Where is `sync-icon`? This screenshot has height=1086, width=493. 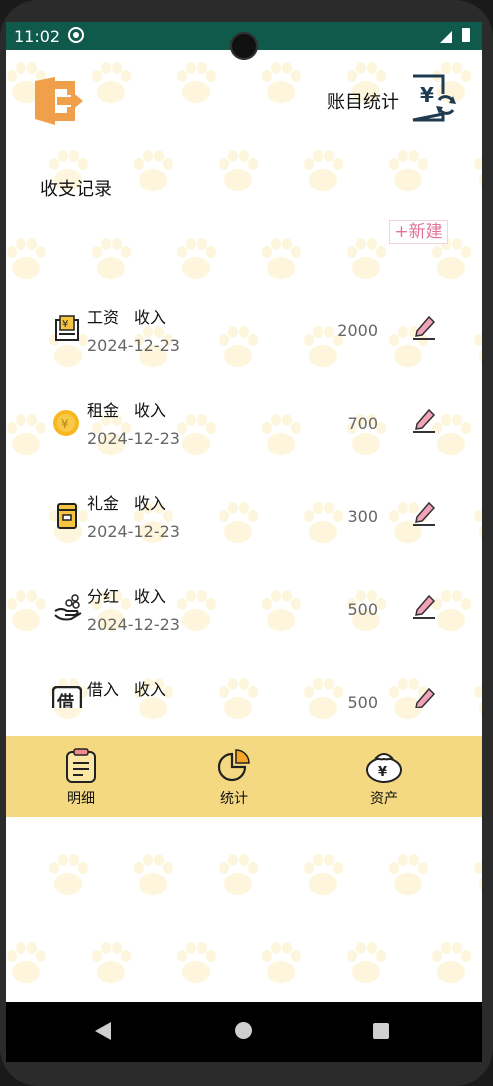
sync-icon is located at coordinates (76, 35).